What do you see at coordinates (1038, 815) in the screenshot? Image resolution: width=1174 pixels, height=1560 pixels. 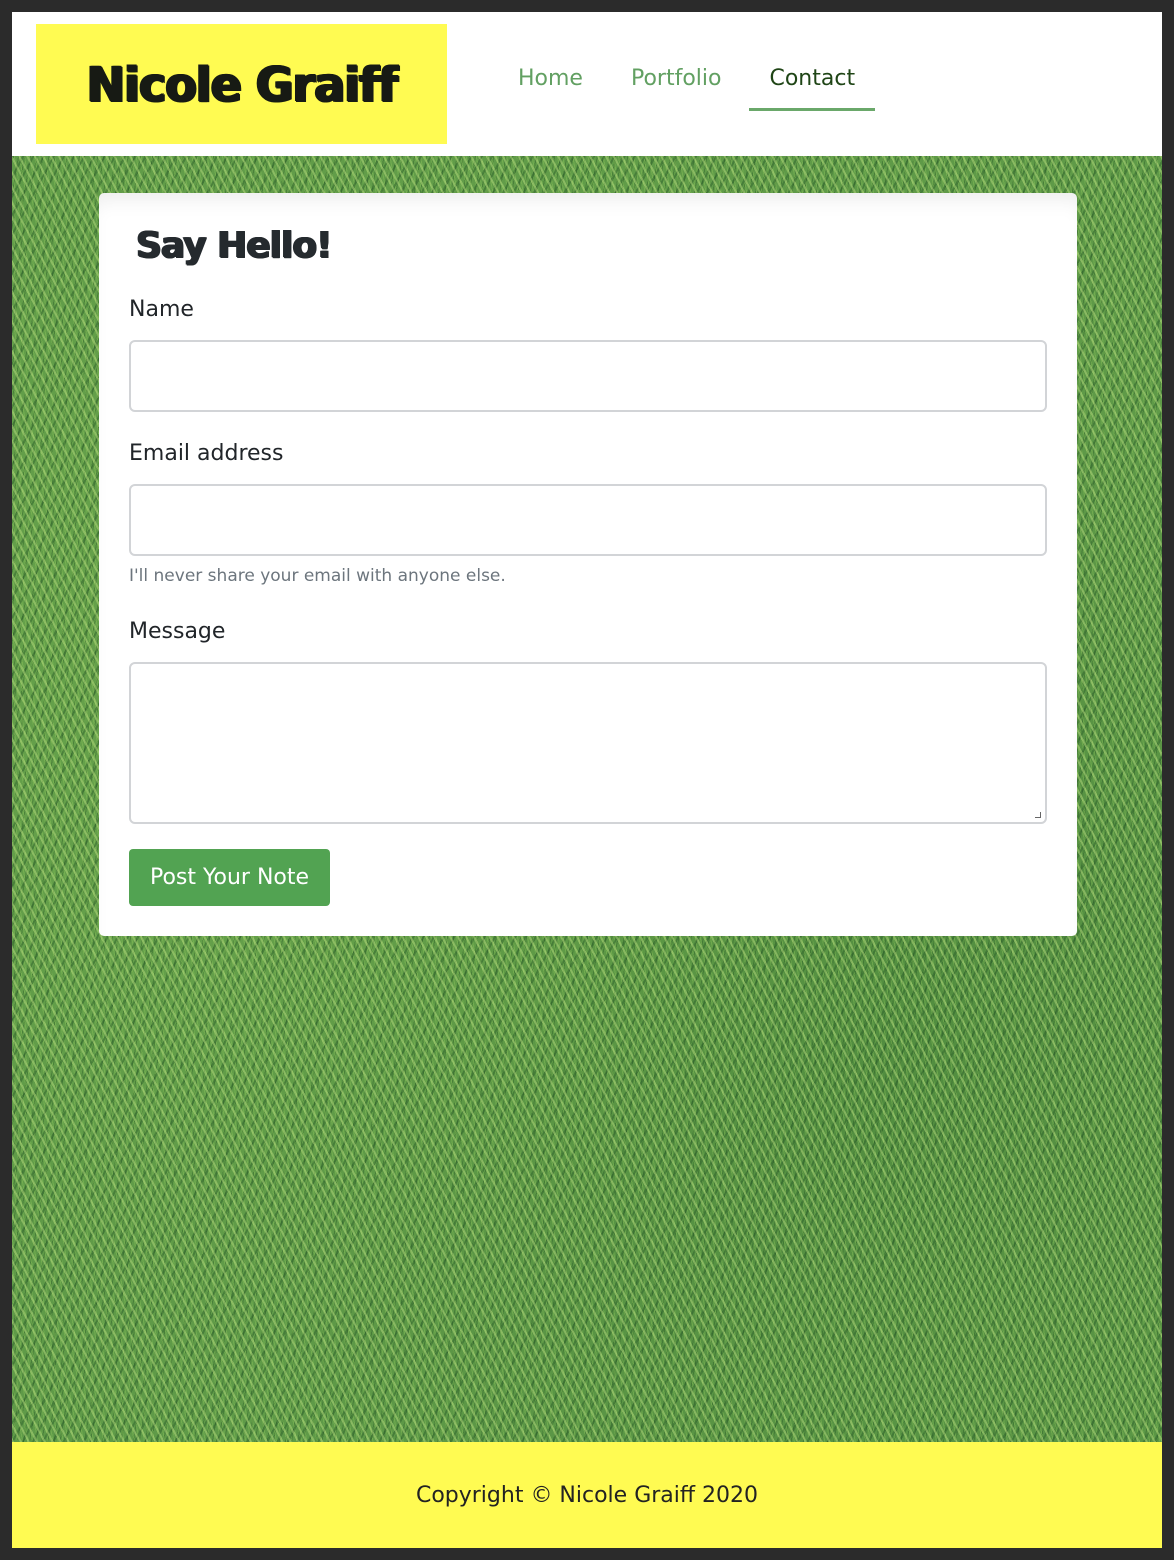 I see `resize-handle-icon` at bounding box center [1038, 815].